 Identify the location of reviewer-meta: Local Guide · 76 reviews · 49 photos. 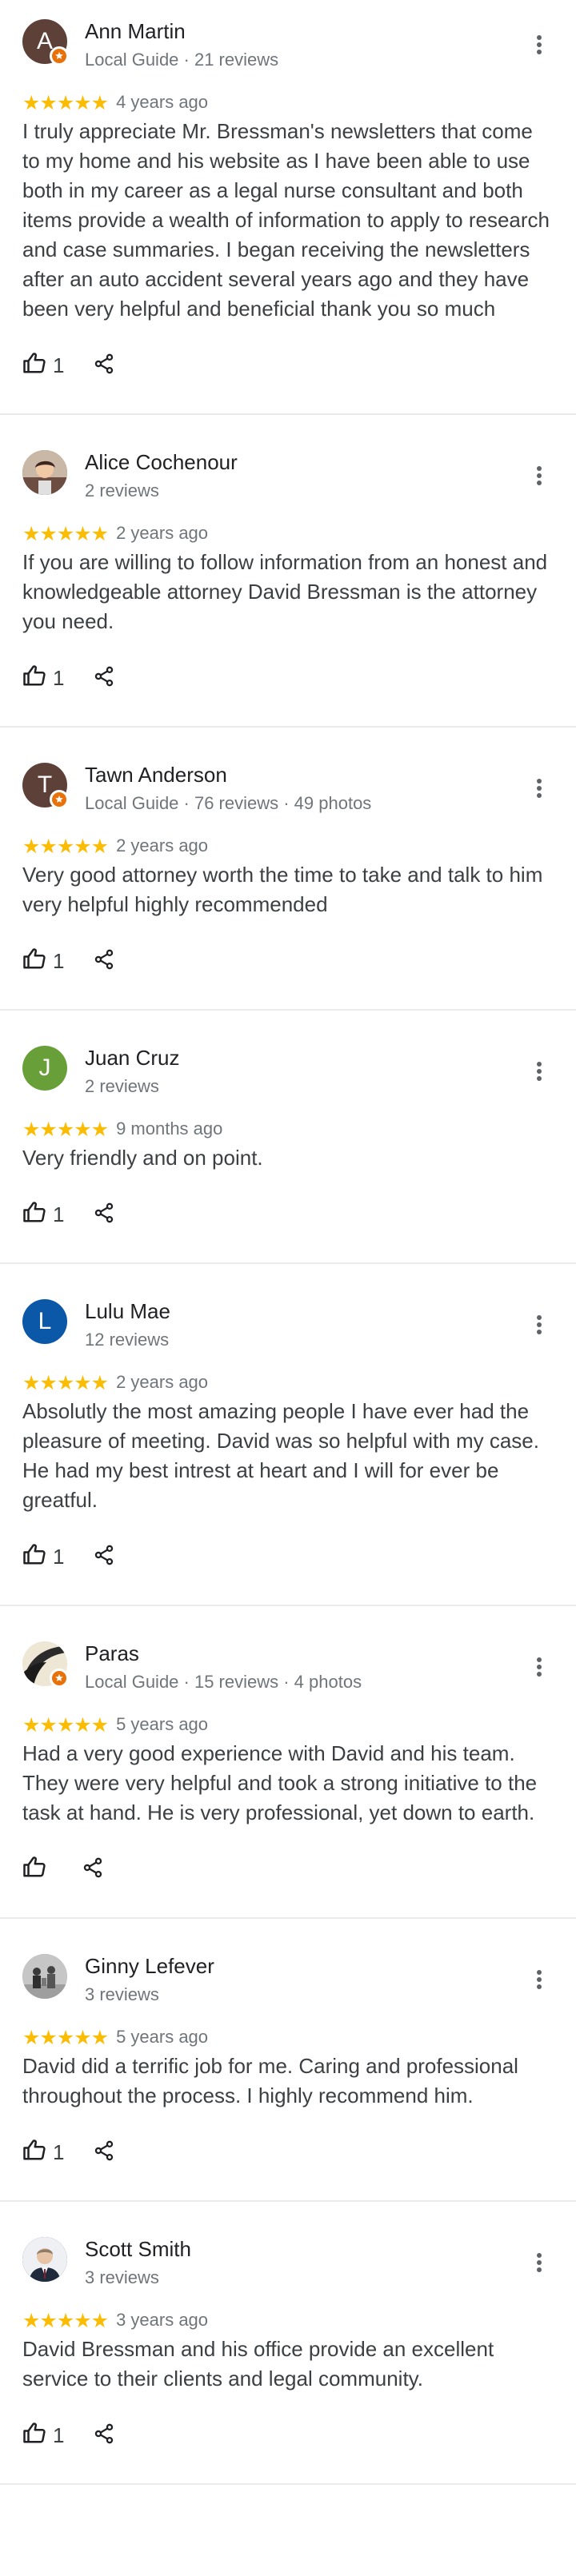
(228, 803).